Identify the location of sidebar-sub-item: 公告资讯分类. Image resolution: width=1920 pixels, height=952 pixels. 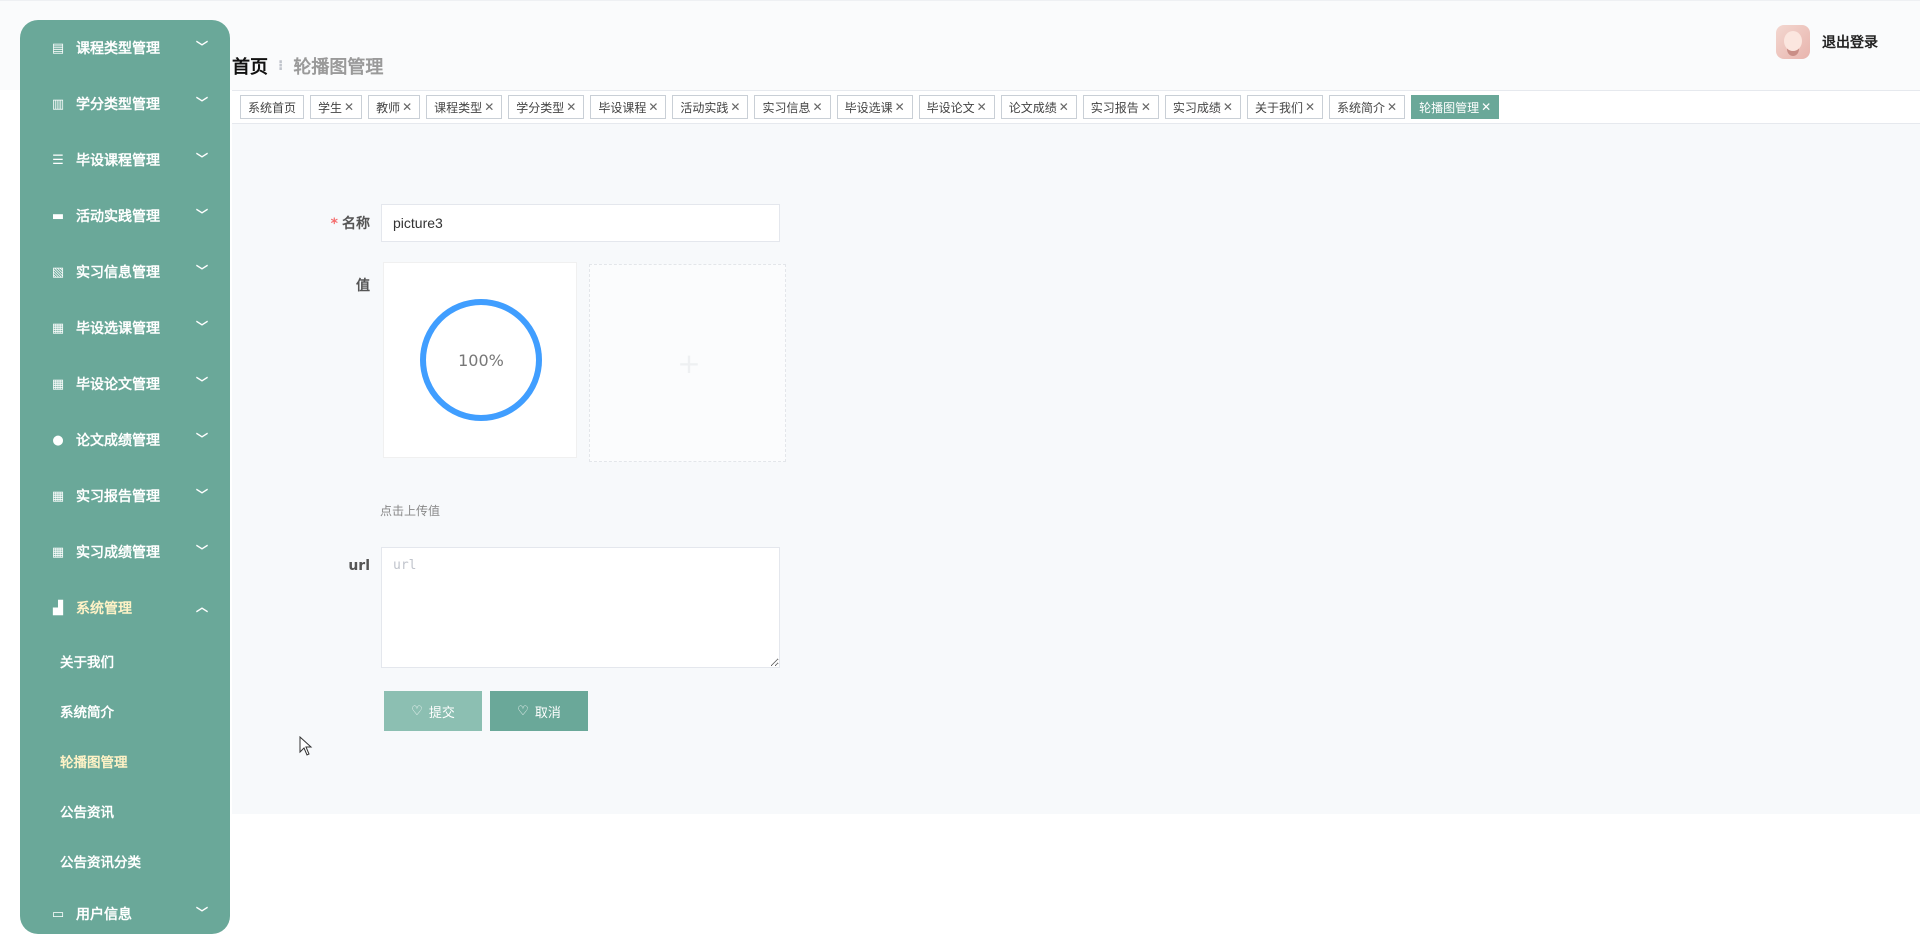
(125, 861).